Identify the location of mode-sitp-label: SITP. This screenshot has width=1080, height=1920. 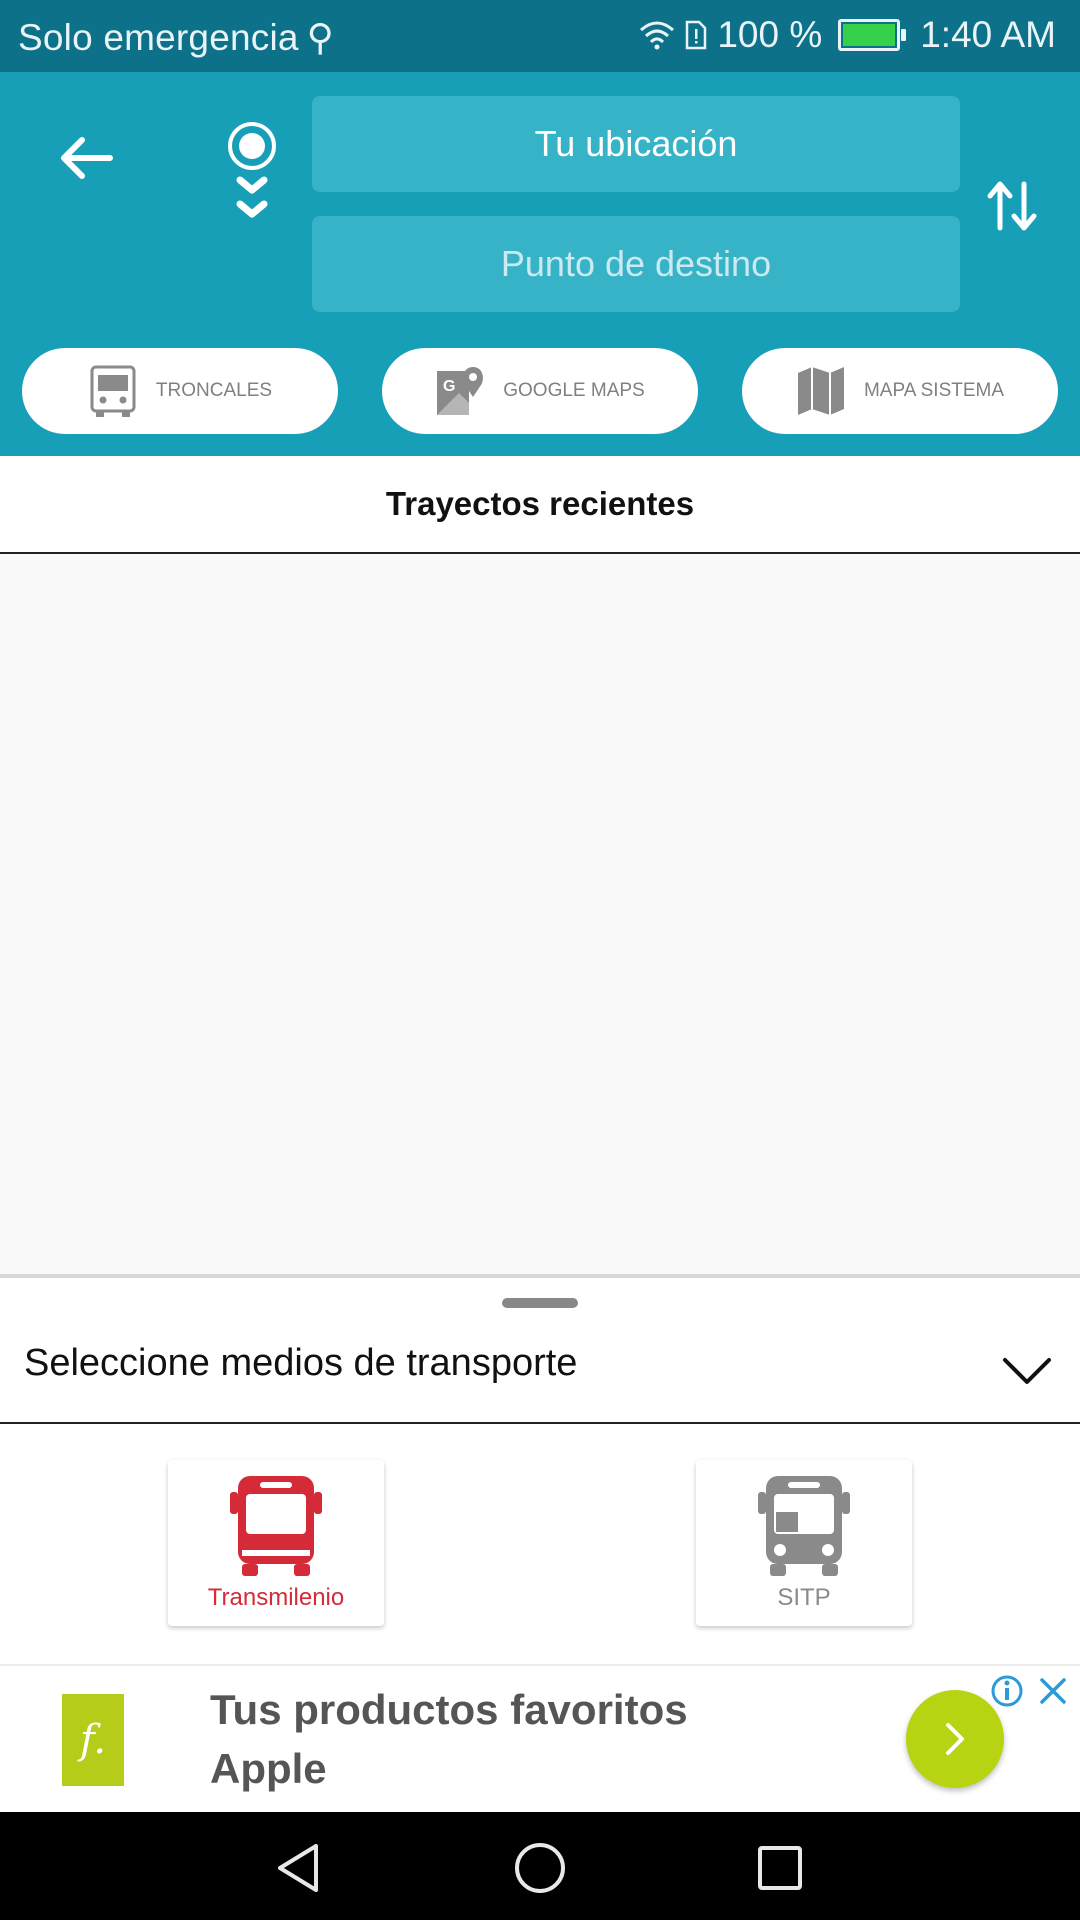
(804, 1597).